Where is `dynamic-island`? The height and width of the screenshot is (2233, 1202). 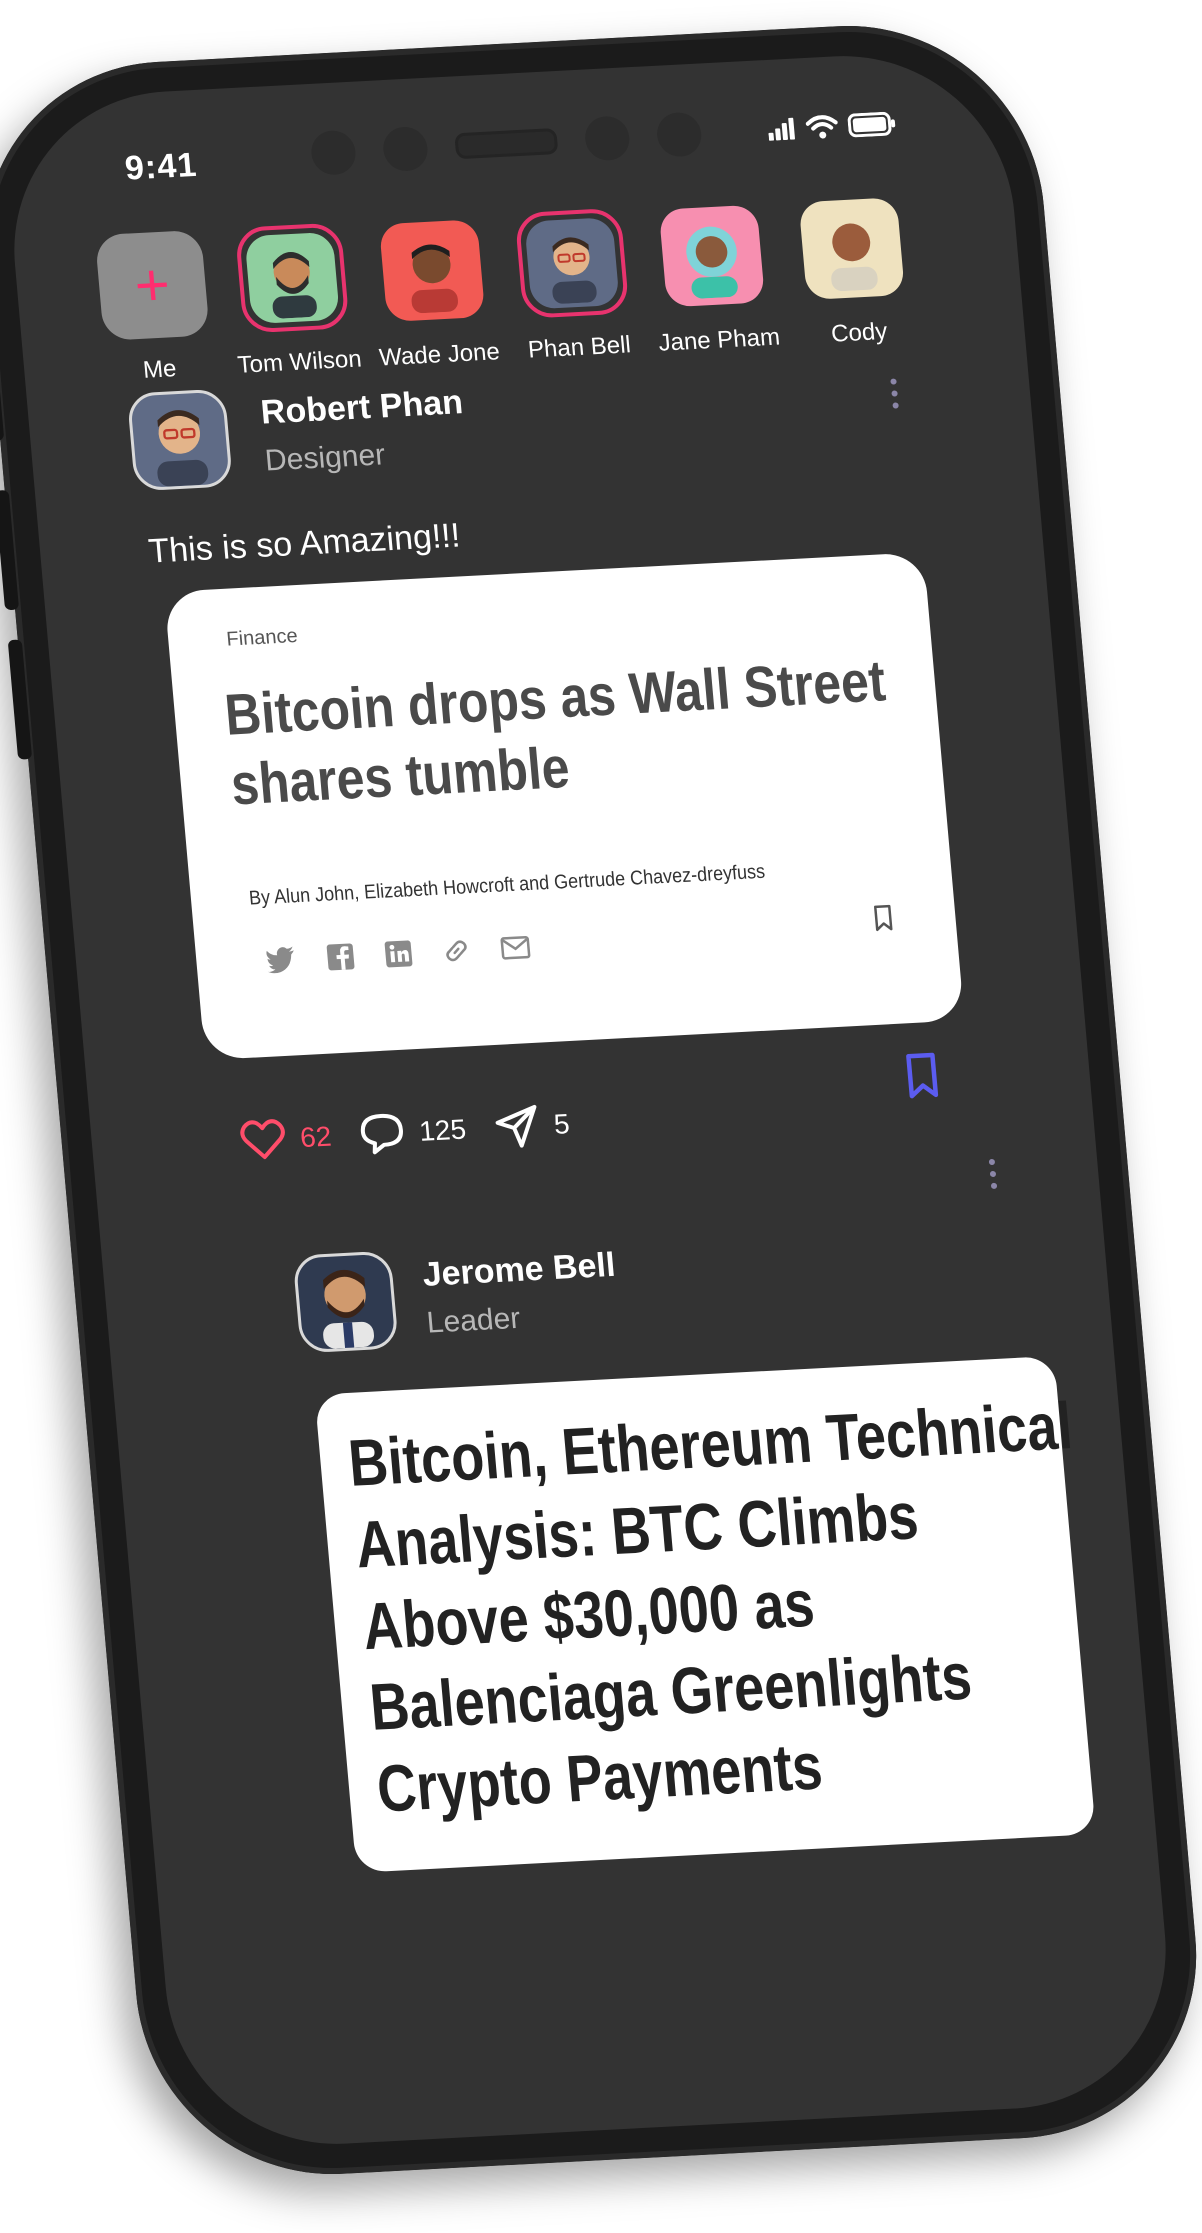
dynamic-island is located at coordinates (506, 144).